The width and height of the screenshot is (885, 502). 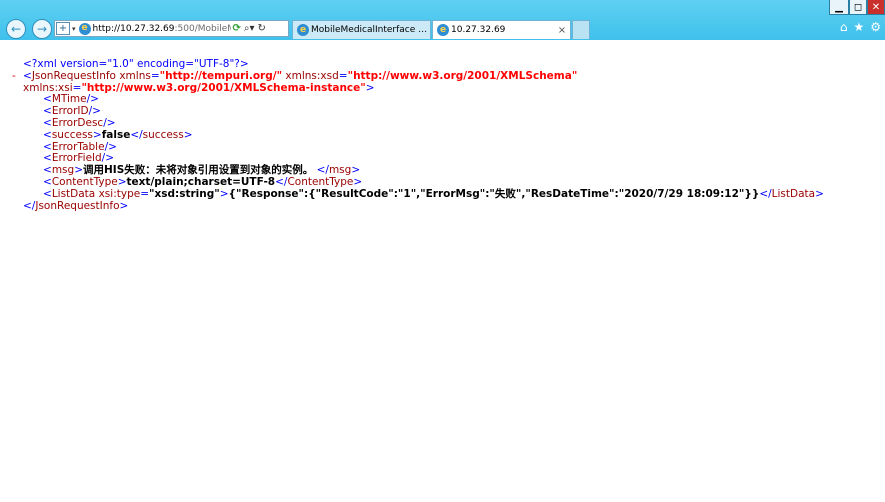 What do you see at coordinates (876, 7) in the screenshot?
I see `close-window-button: ✕` at bounding box center [876, 7].